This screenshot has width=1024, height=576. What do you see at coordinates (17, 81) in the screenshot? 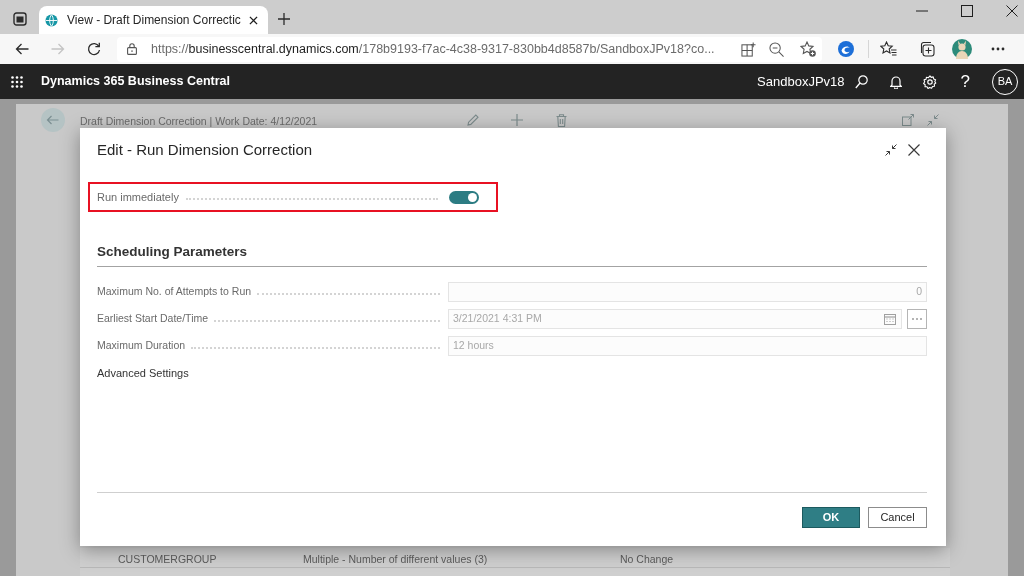
I see `app-launcher-icon` at bounding box center [17, 81].